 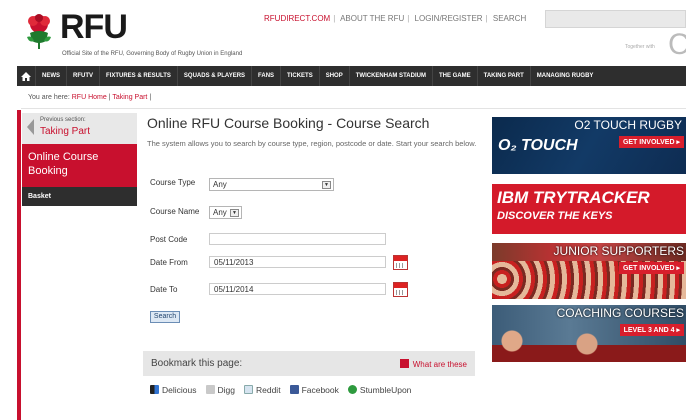 I want to click on banner-ibm-trytracker: IBM TRYTRACKER DISCOVER THE KEYS, so click(x=589, y=209).